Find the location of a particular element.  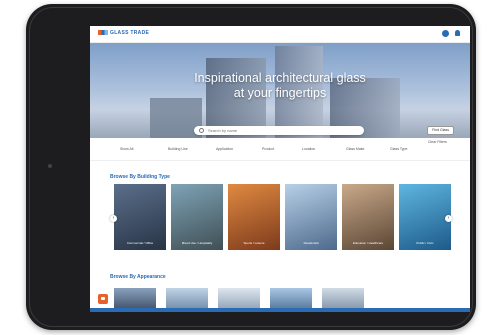

building-card-label: Public / Civic is located at coordinates (425, 243).